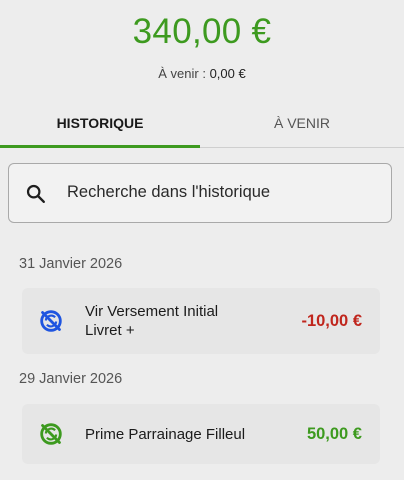  What do you see at coordinates (71, 379) in the screenshot?
I see `date-header: 29 Janvier 2026` at bounding box center [71, 379].